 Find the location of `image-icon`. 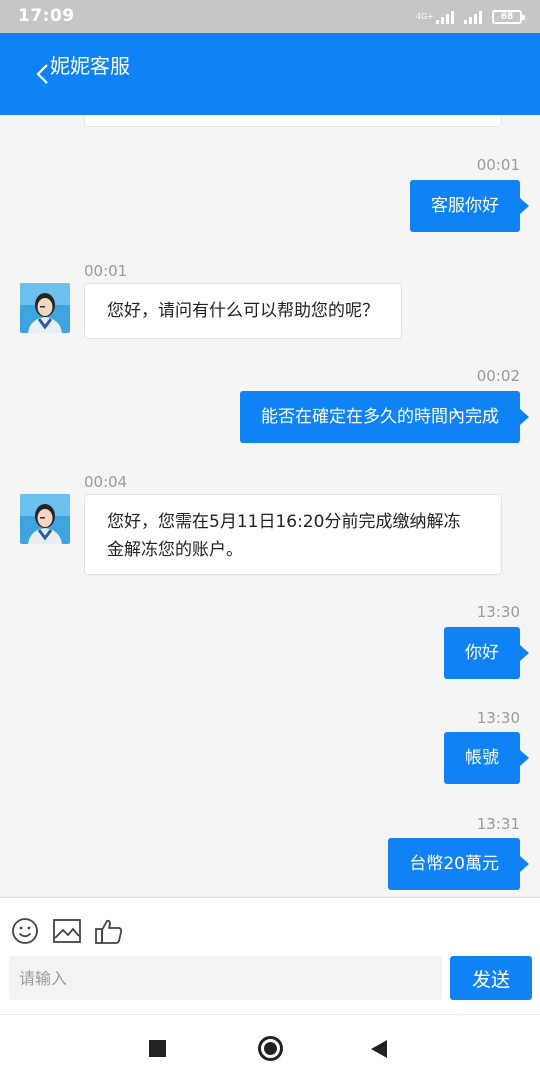

image-icon is located at coordinates (67, 931).